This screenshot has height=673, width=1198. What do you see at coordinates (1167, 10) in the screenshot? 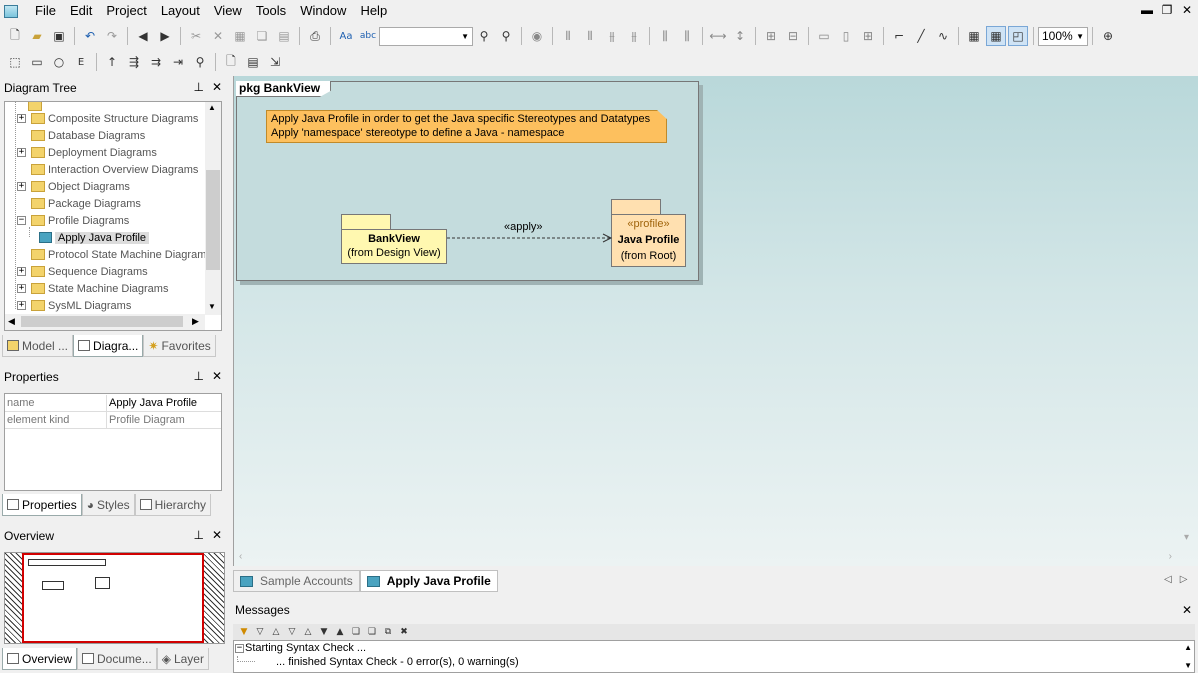
I see `restore-icon: ❐` at bounding box center [1167, 10].